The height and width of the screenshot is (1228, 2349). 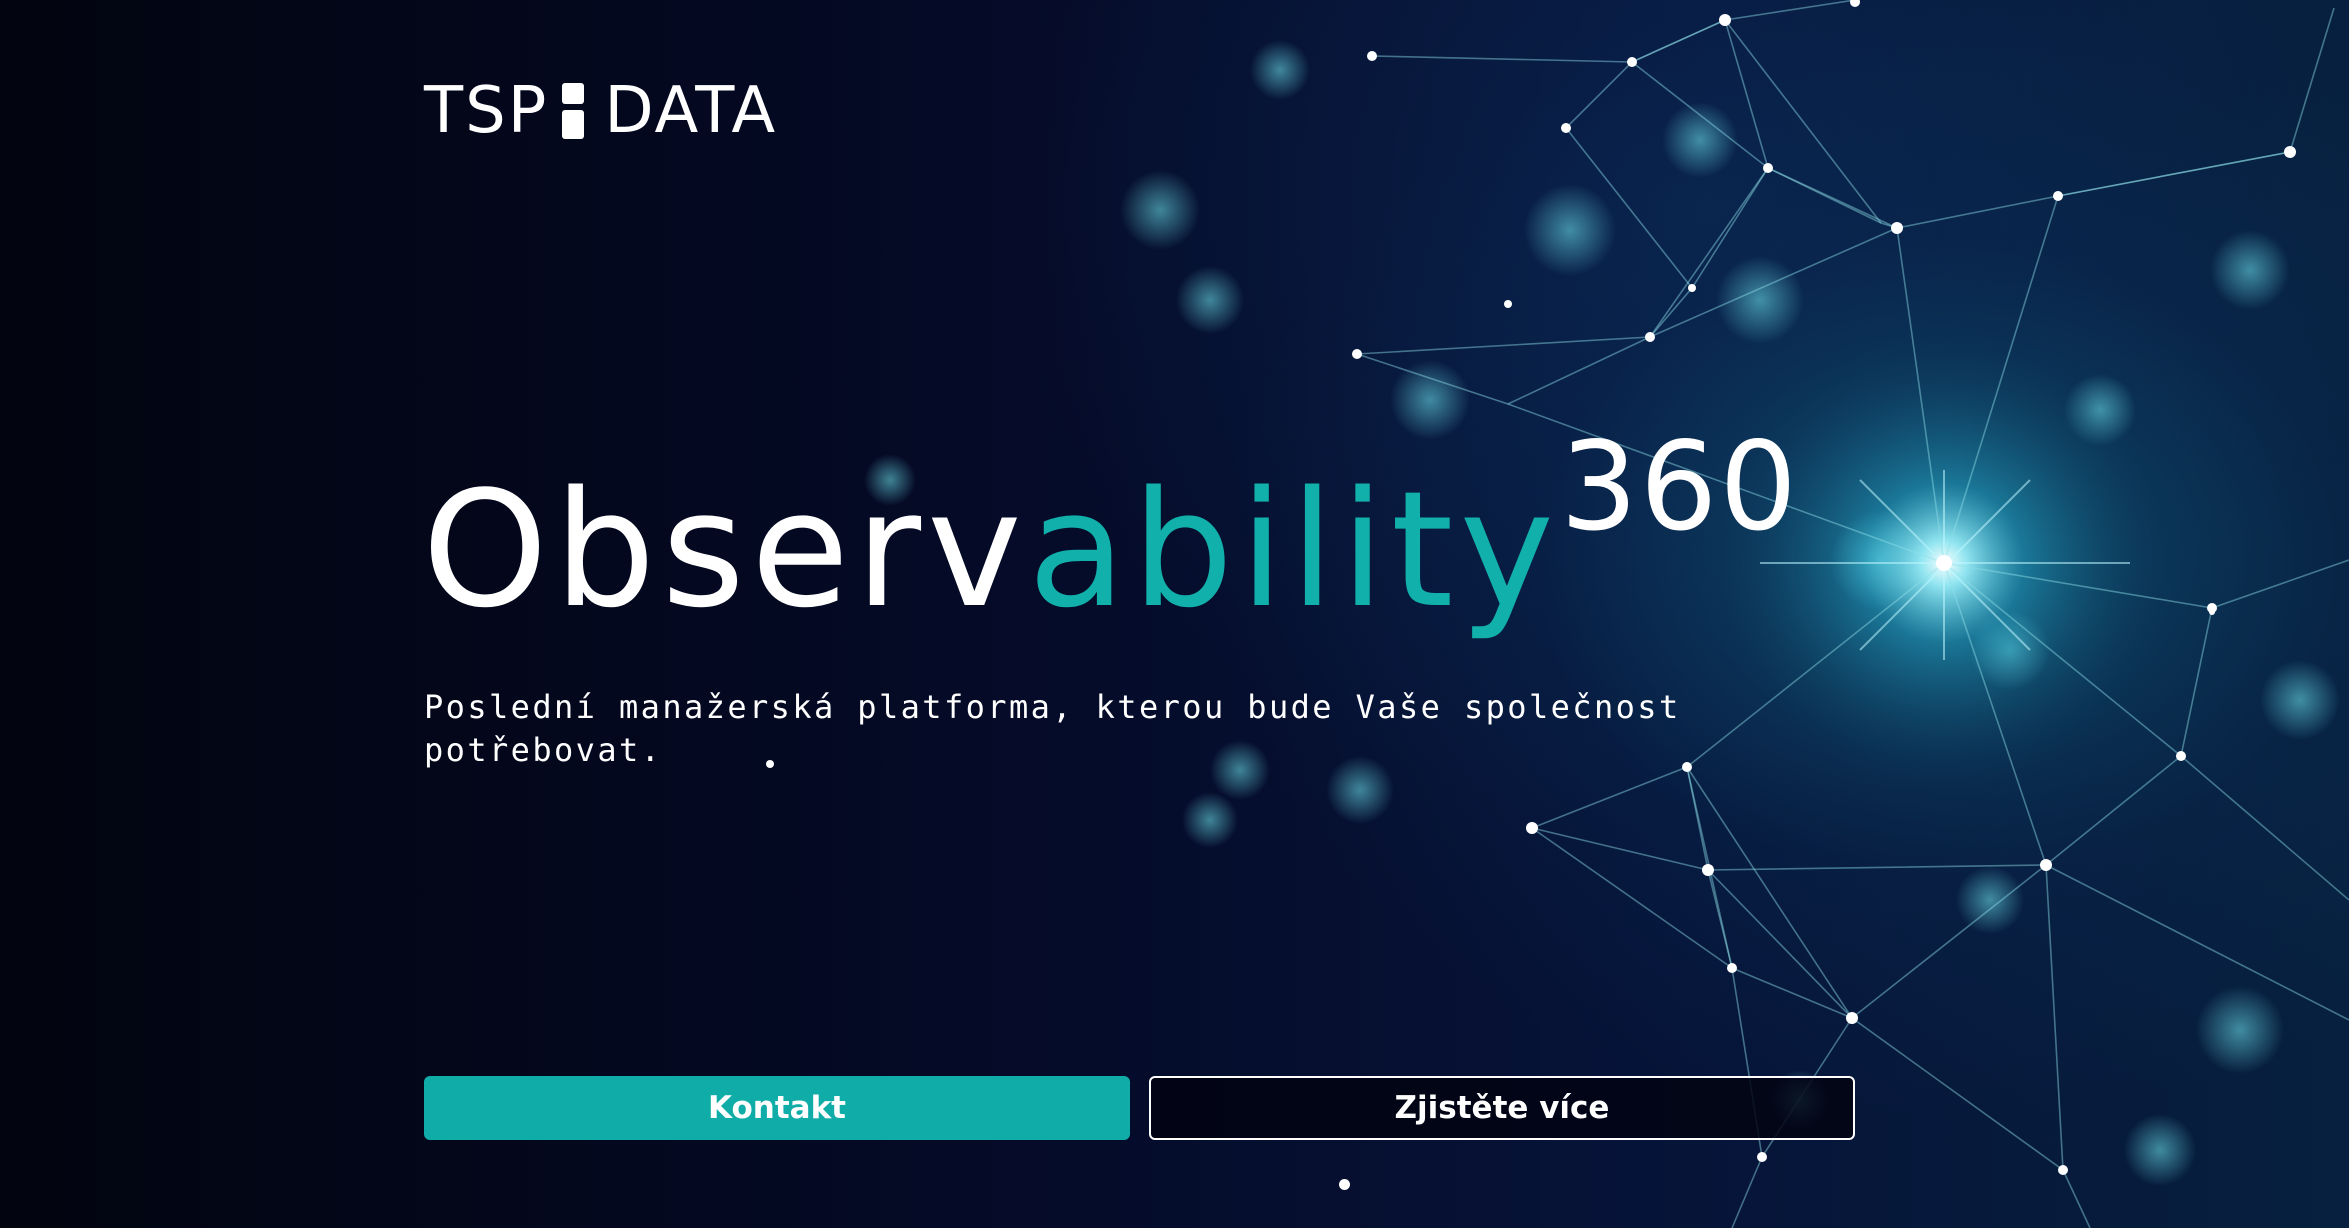 I want to click on learn-more-button: Zjistěte více, so click(x=1502, y=1108).